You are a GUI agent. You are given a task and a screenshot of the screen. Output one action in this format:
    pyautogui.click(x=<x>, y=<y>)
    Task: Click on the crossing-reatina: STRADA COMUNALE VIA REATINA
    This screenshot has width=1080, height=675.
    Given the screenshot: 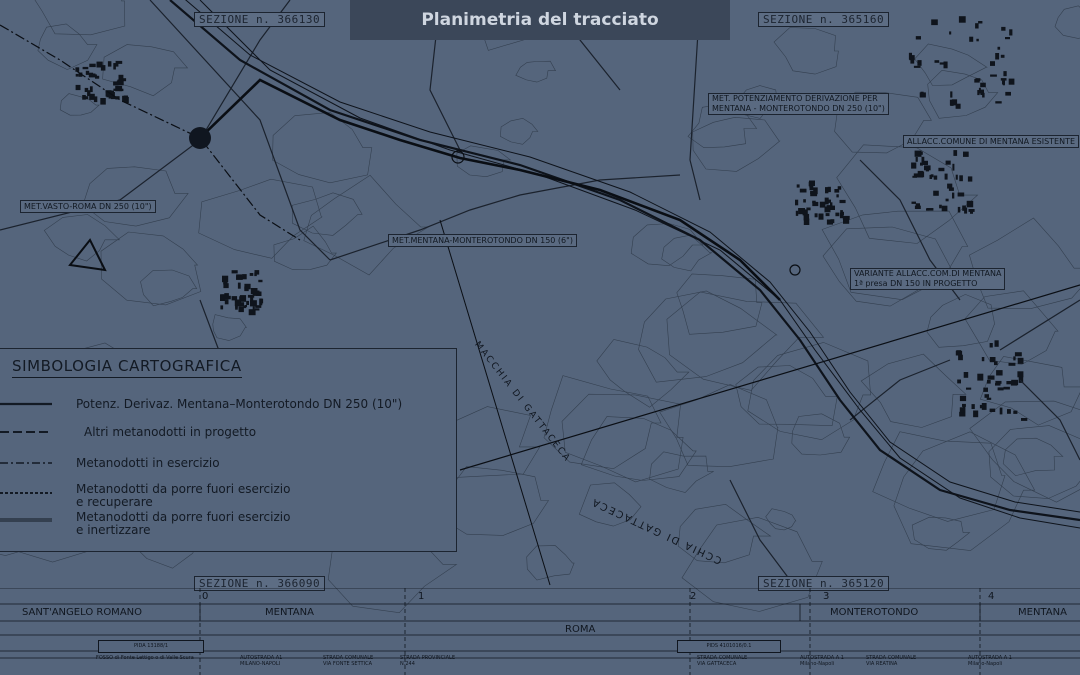 What is the action you would take?
    pyautogui.click(x=891, y=661)
    